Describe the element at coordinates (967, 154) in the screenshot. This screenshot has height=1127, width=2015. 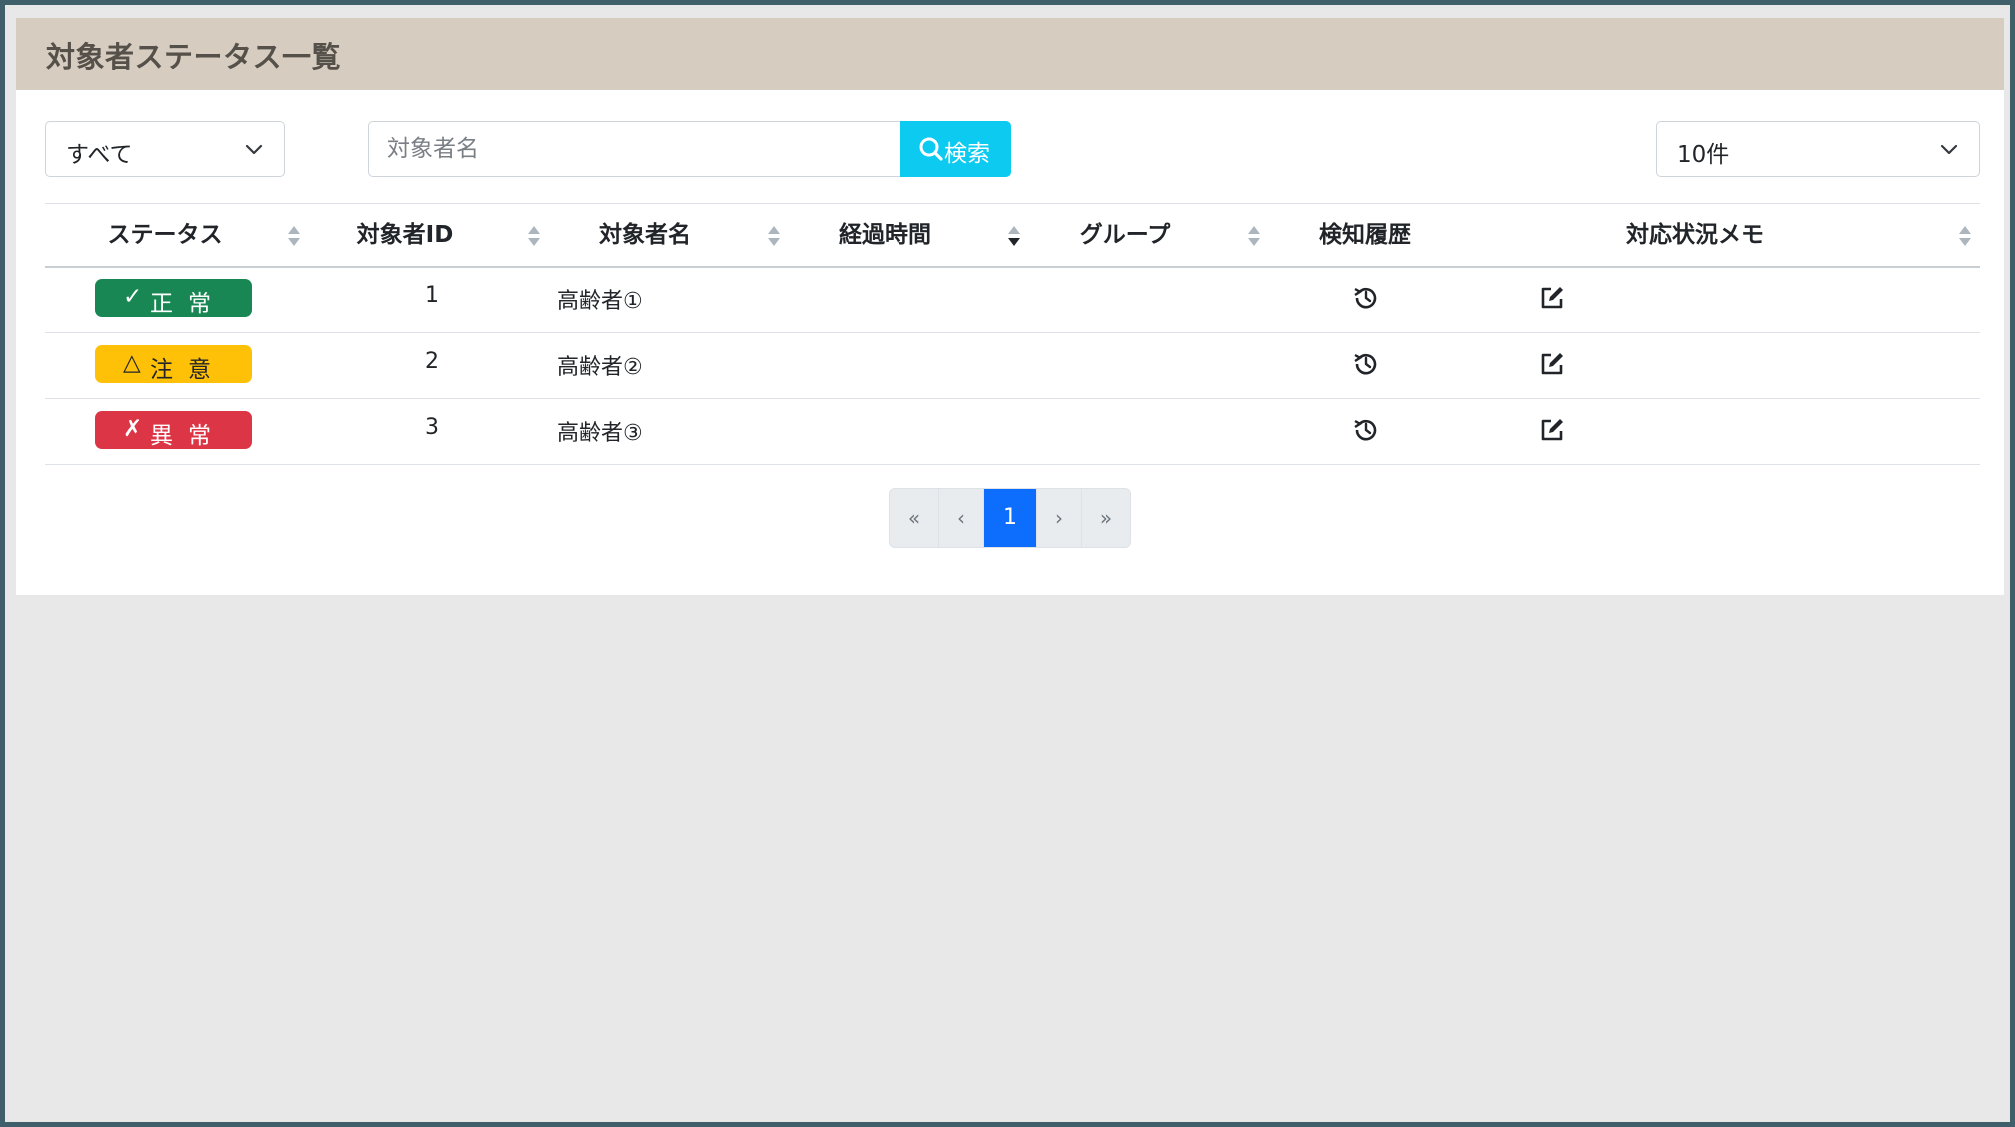
I see `search-button-label: 検索` at that location.